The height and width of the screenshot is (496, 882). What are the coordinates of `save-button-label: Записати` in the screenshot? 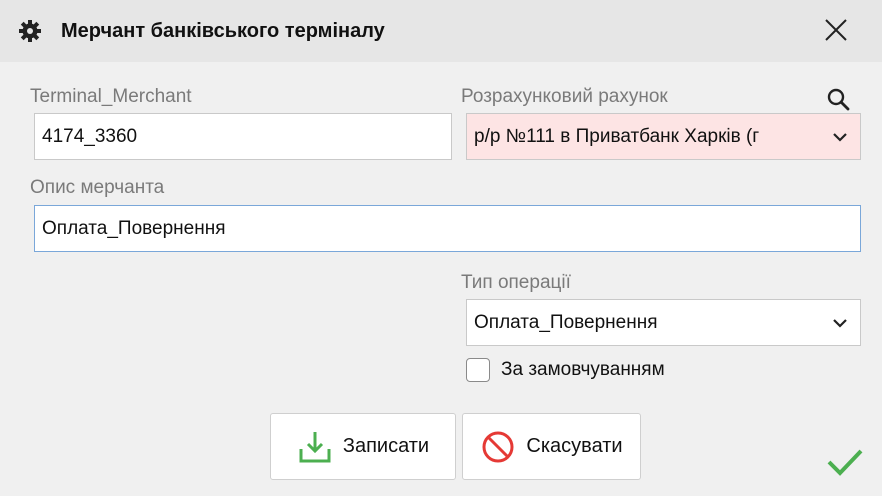 It's located at (386, 446).